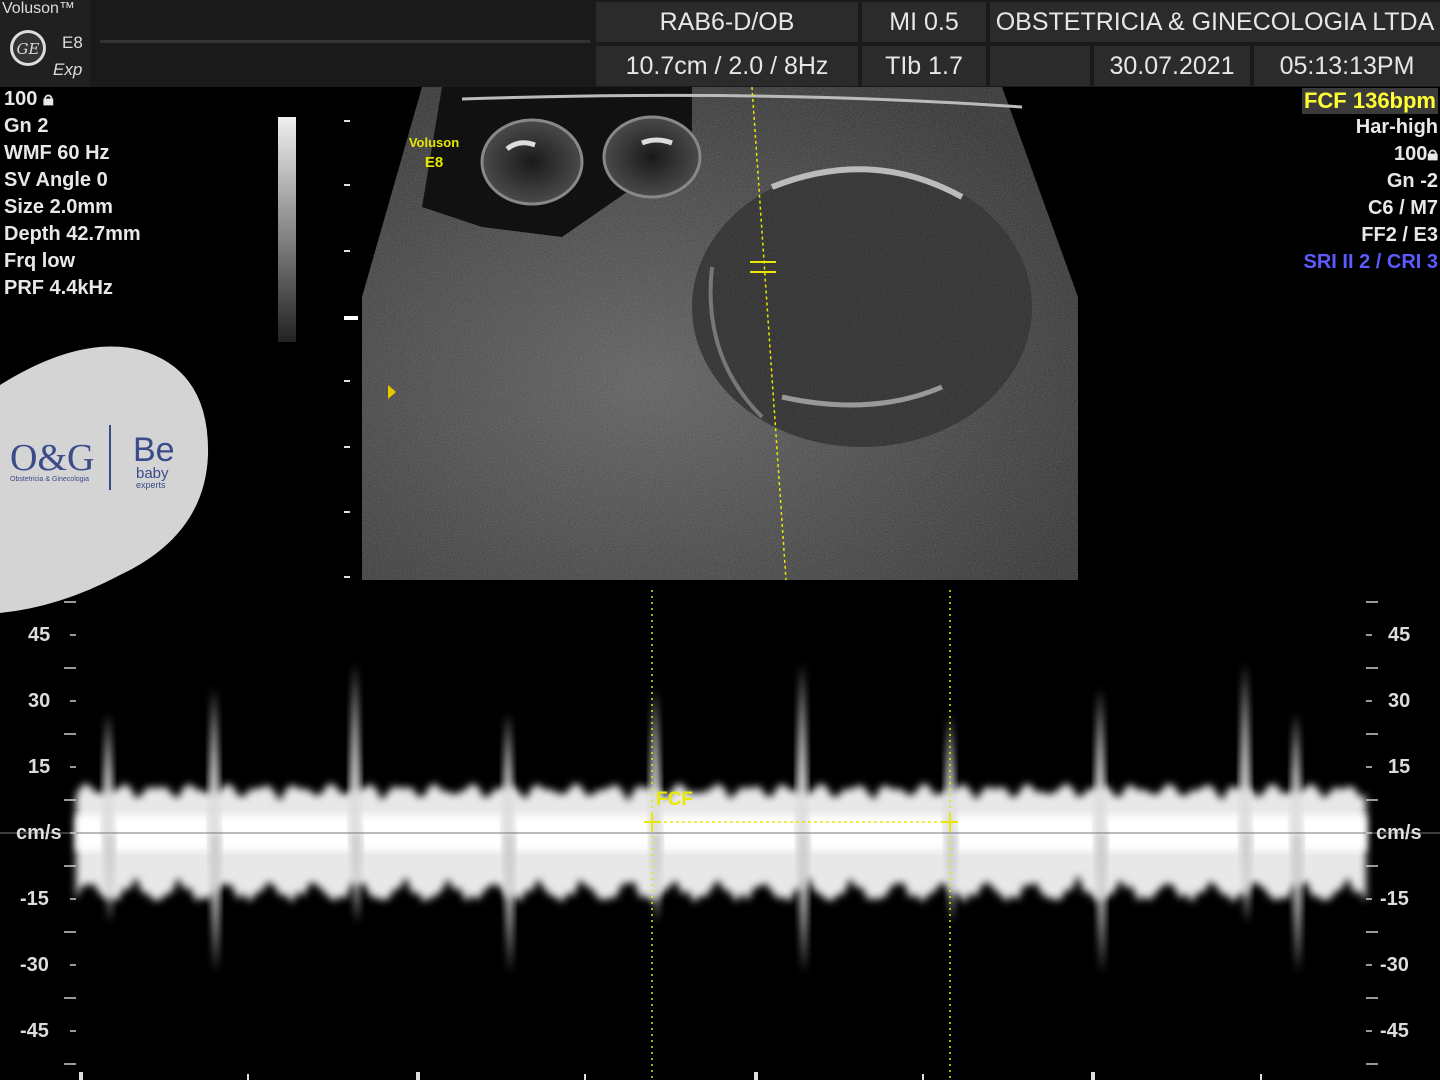 This screenshot has width=1440, height=1080. What do you see at coordinates (1394, 965) in the screenshot?
I see `scale-right-neg30: -30` at bounding box center [1394, 965].